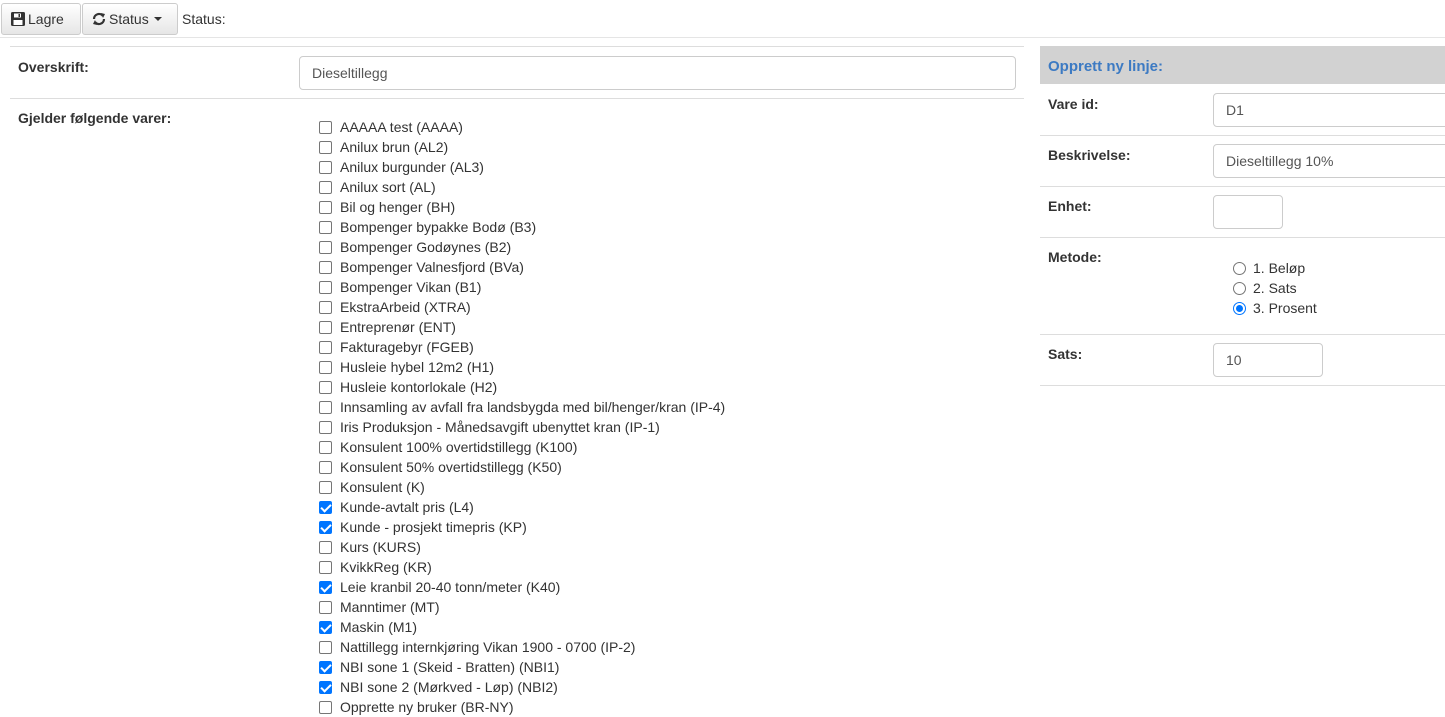 The image size is (1445, 717). What do you see at coordinates (1268, 360) in the screenshot?
I see `sats-input` at bounding box center [1268, 360].